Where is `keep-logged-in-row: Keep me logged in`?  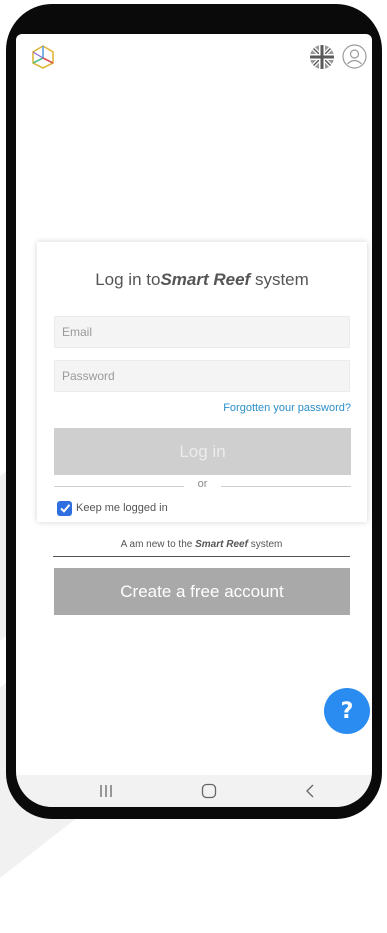
keep-logged-in-row: Keep me logged in is located at coordinates (112, 508).